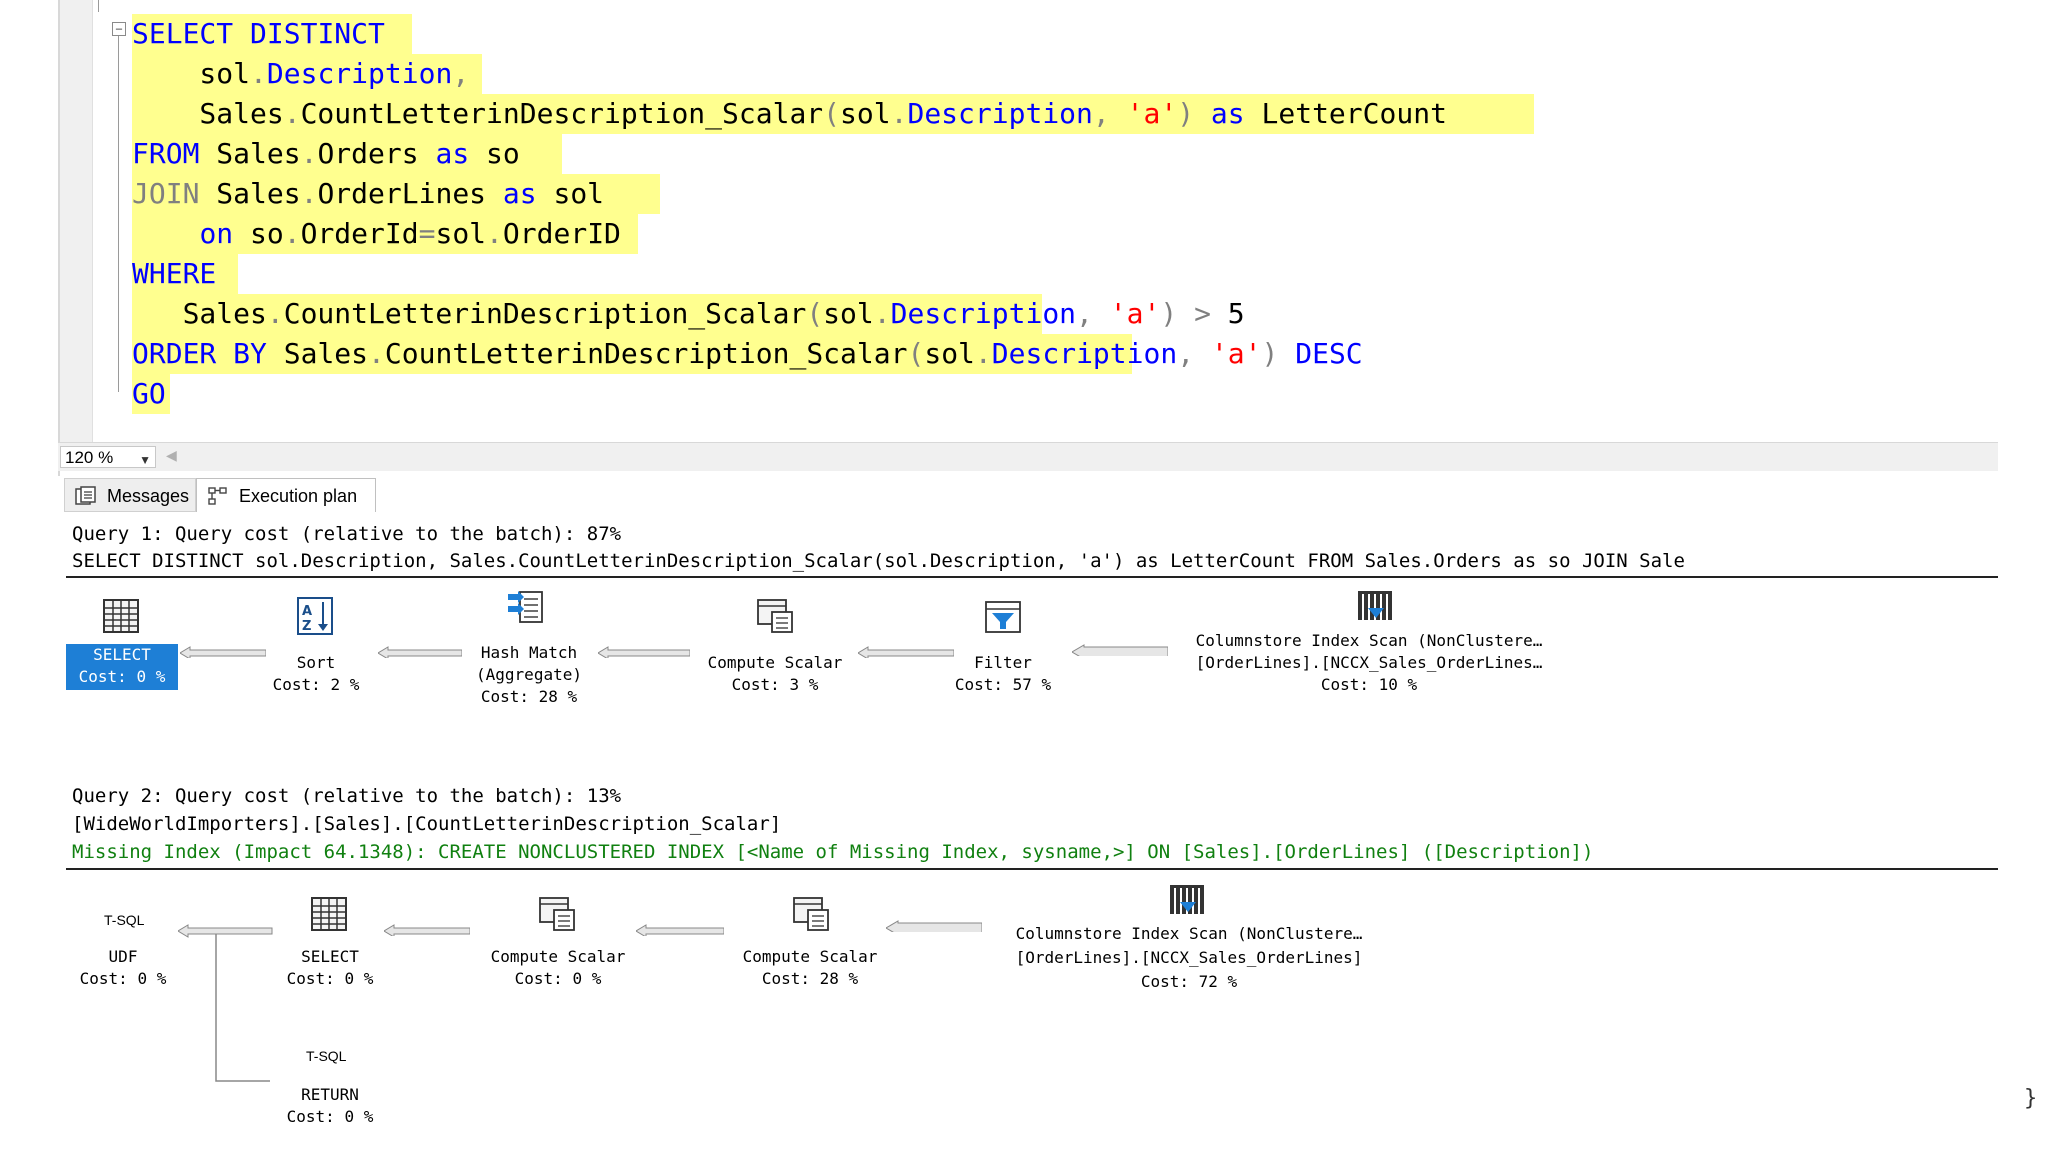 The height and width of the screenshot is (1152, 2048). I want to click on zoom-select: 120 % ▼, so click(108, 457).